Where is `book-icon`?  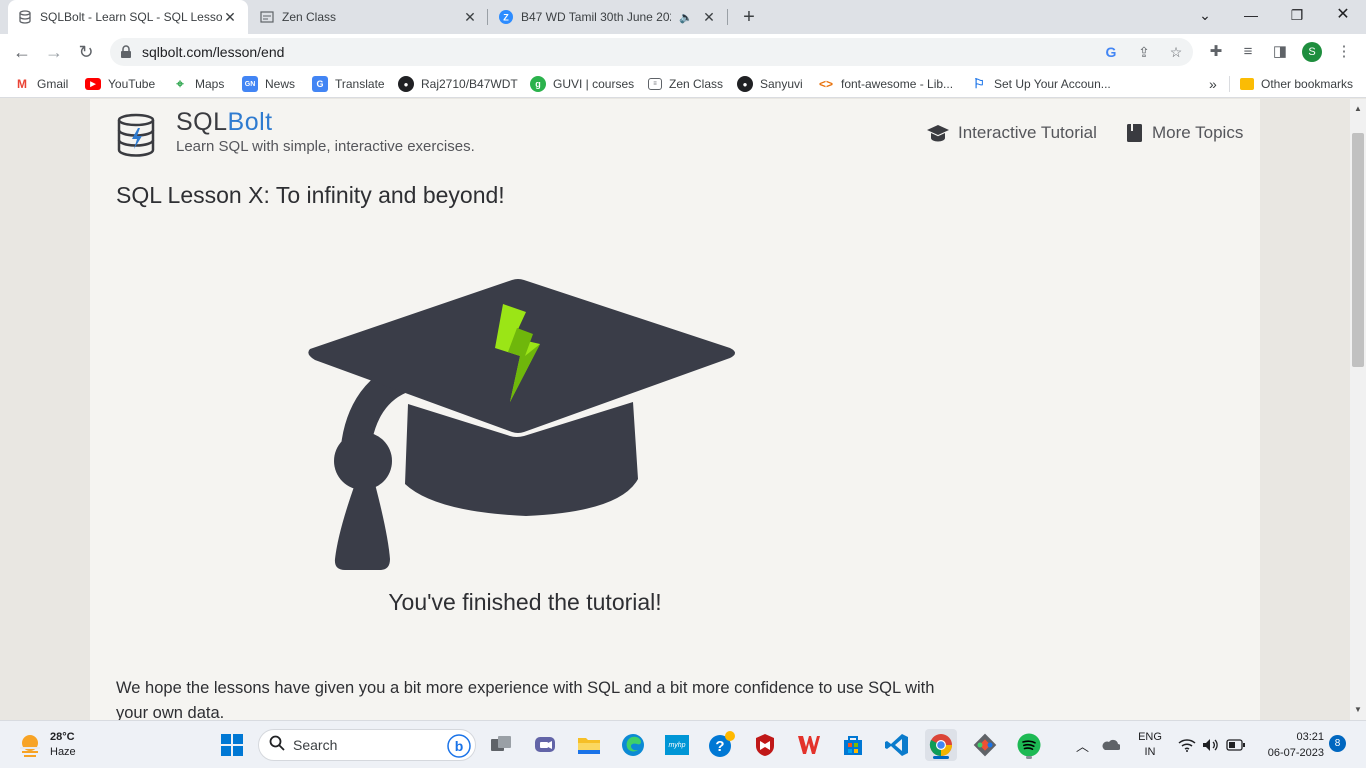
book-icon is located at coordinates (1134, 133).